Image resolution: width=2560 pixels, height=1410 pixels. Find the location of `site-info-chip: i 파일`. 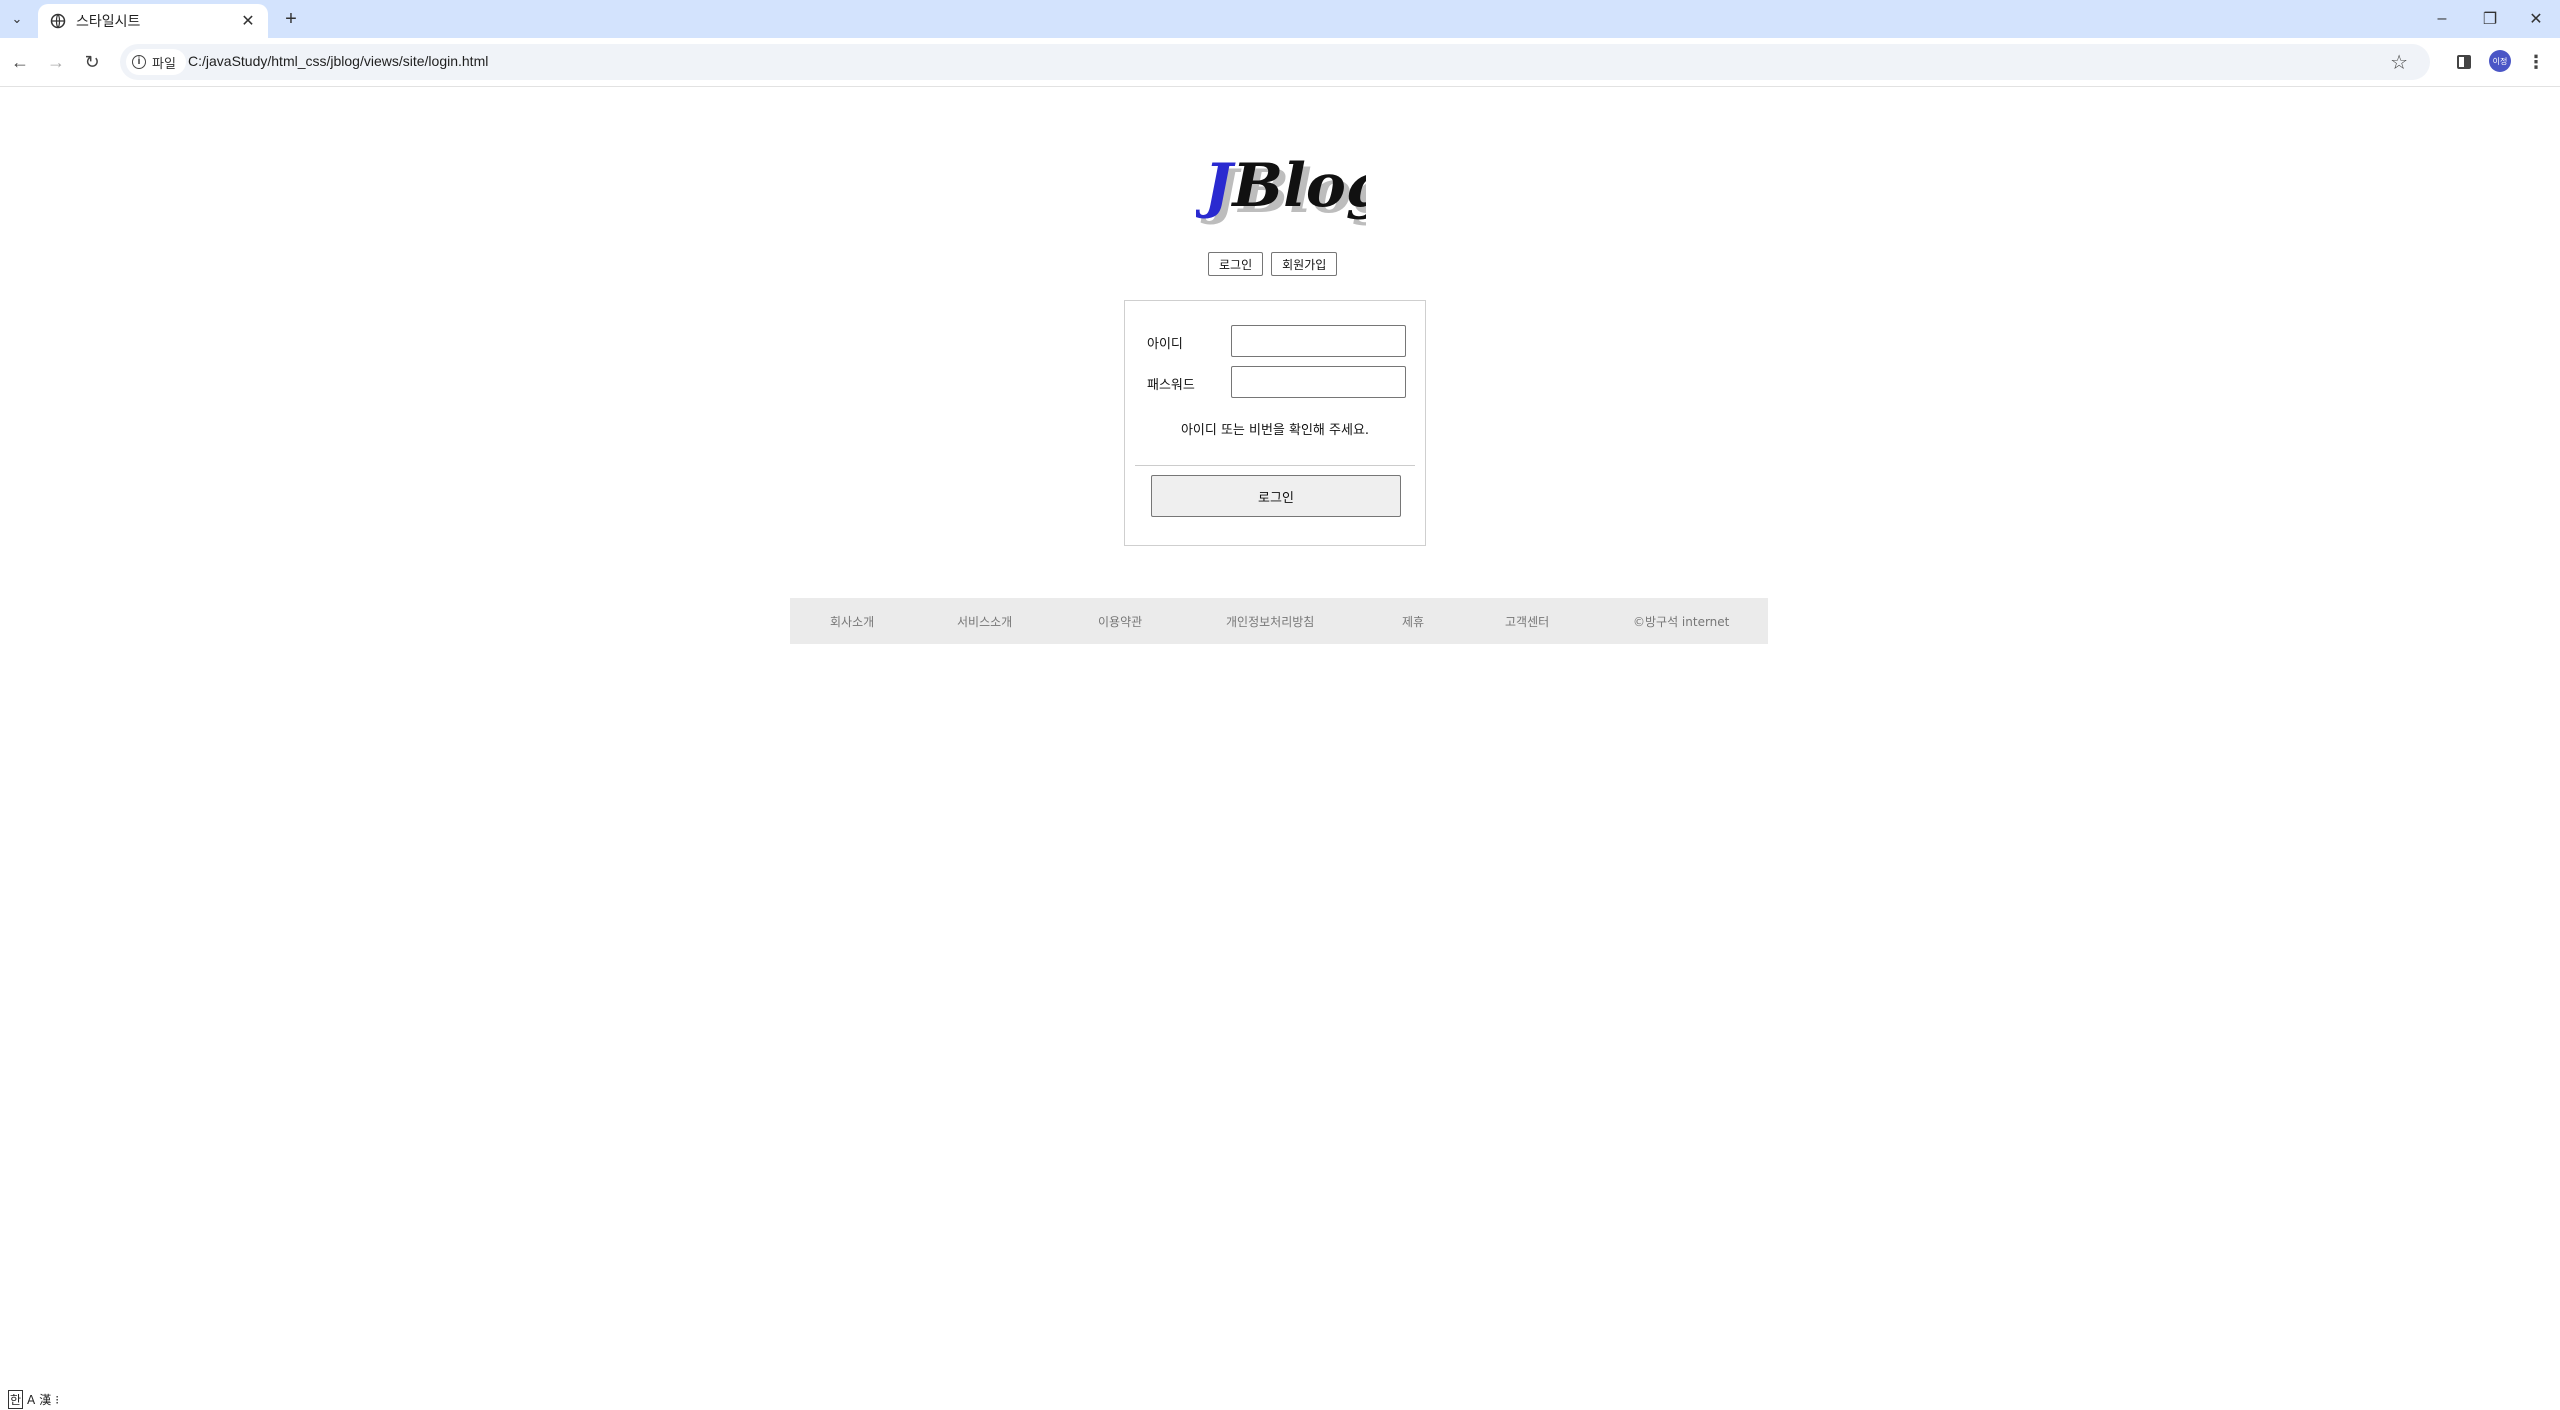

site-info-chip: i 파일 is located at coordinates (156, 62).